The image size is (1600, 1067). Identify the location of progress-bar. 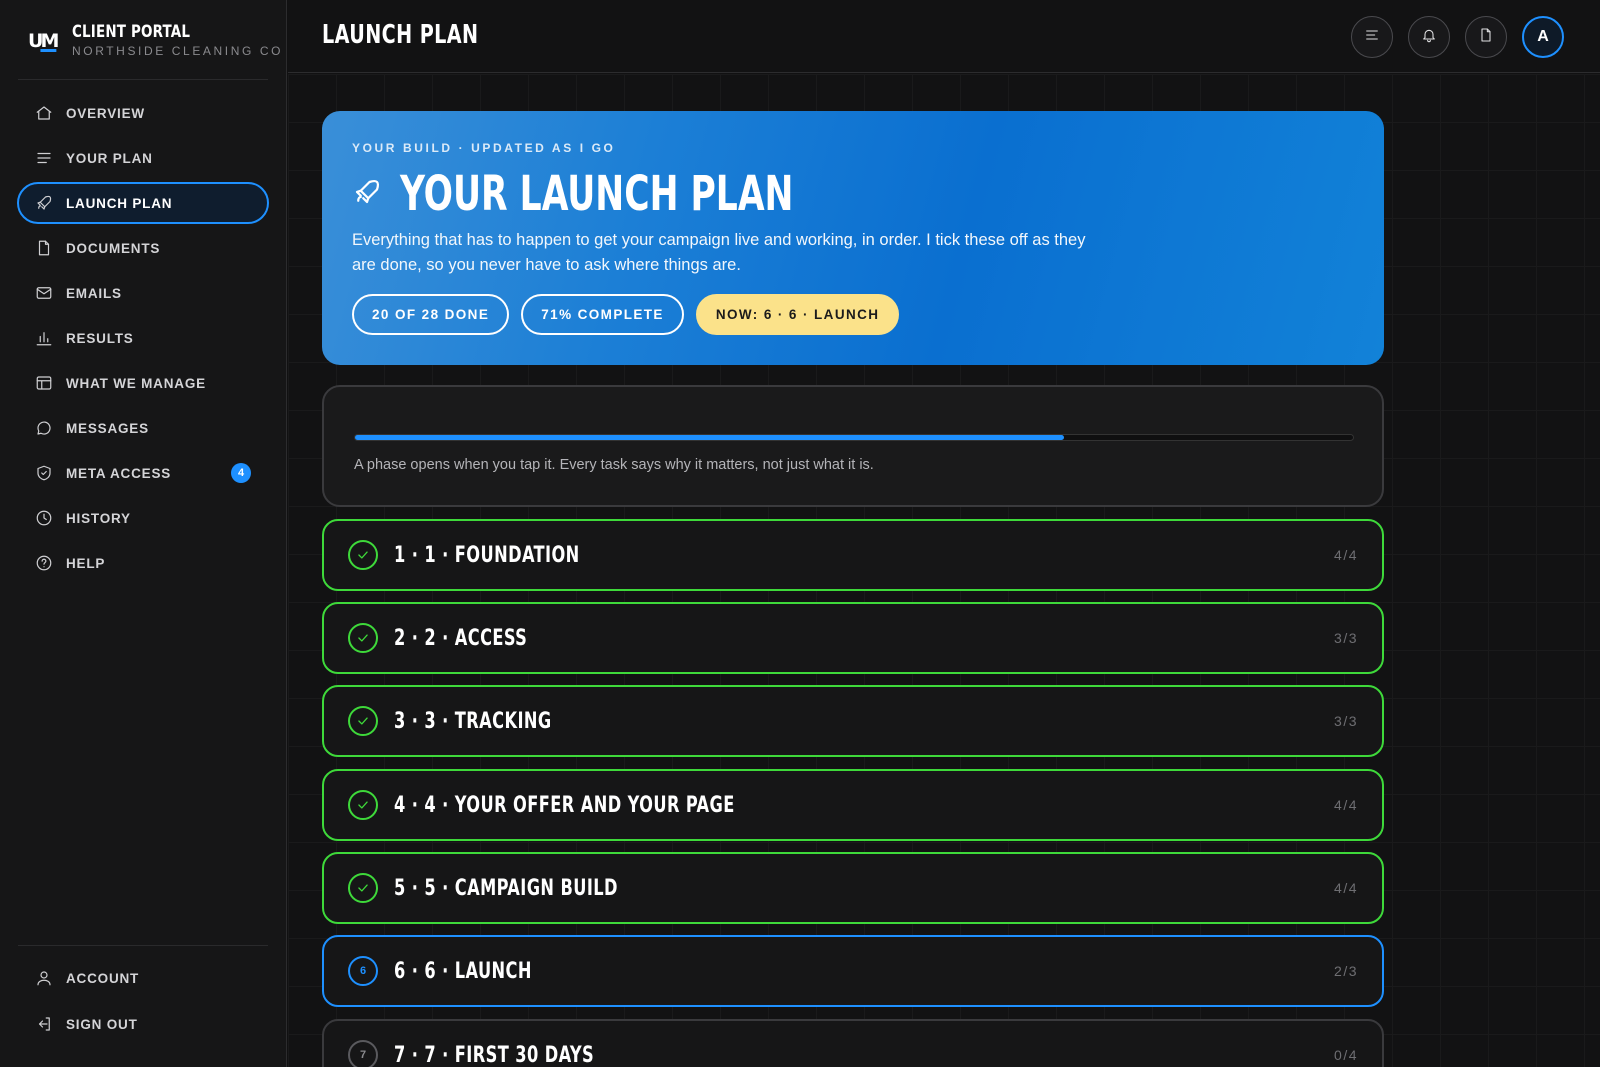
(854, 437).